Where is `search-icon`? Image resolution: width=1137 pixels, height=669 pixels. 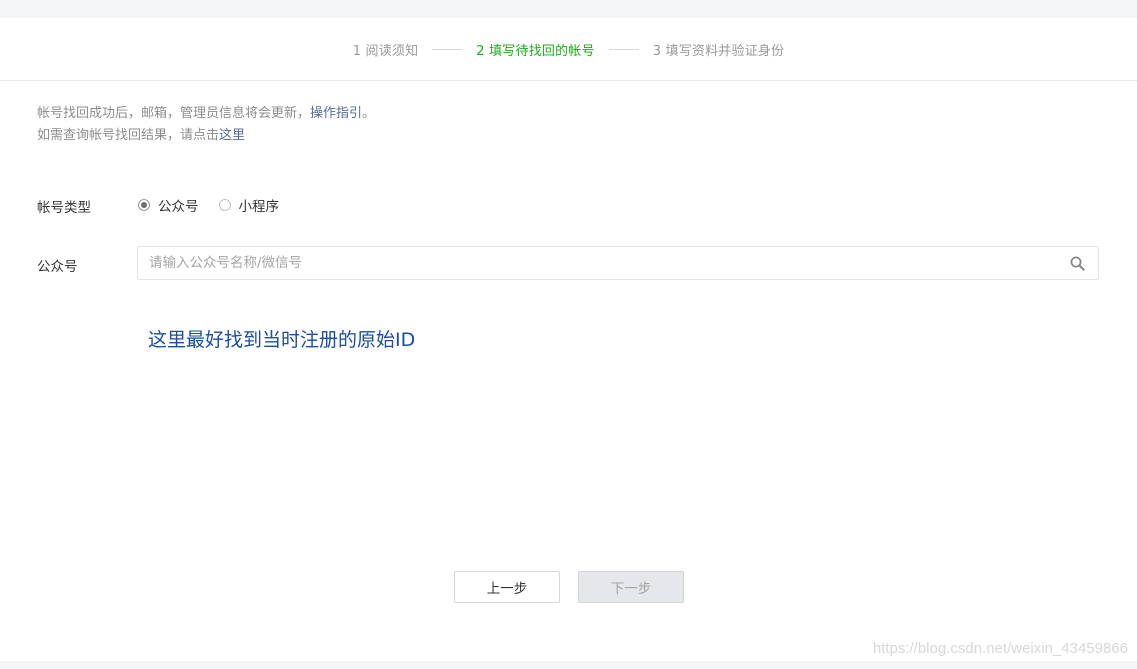
search-icon is located at coordinates (1077, 263).